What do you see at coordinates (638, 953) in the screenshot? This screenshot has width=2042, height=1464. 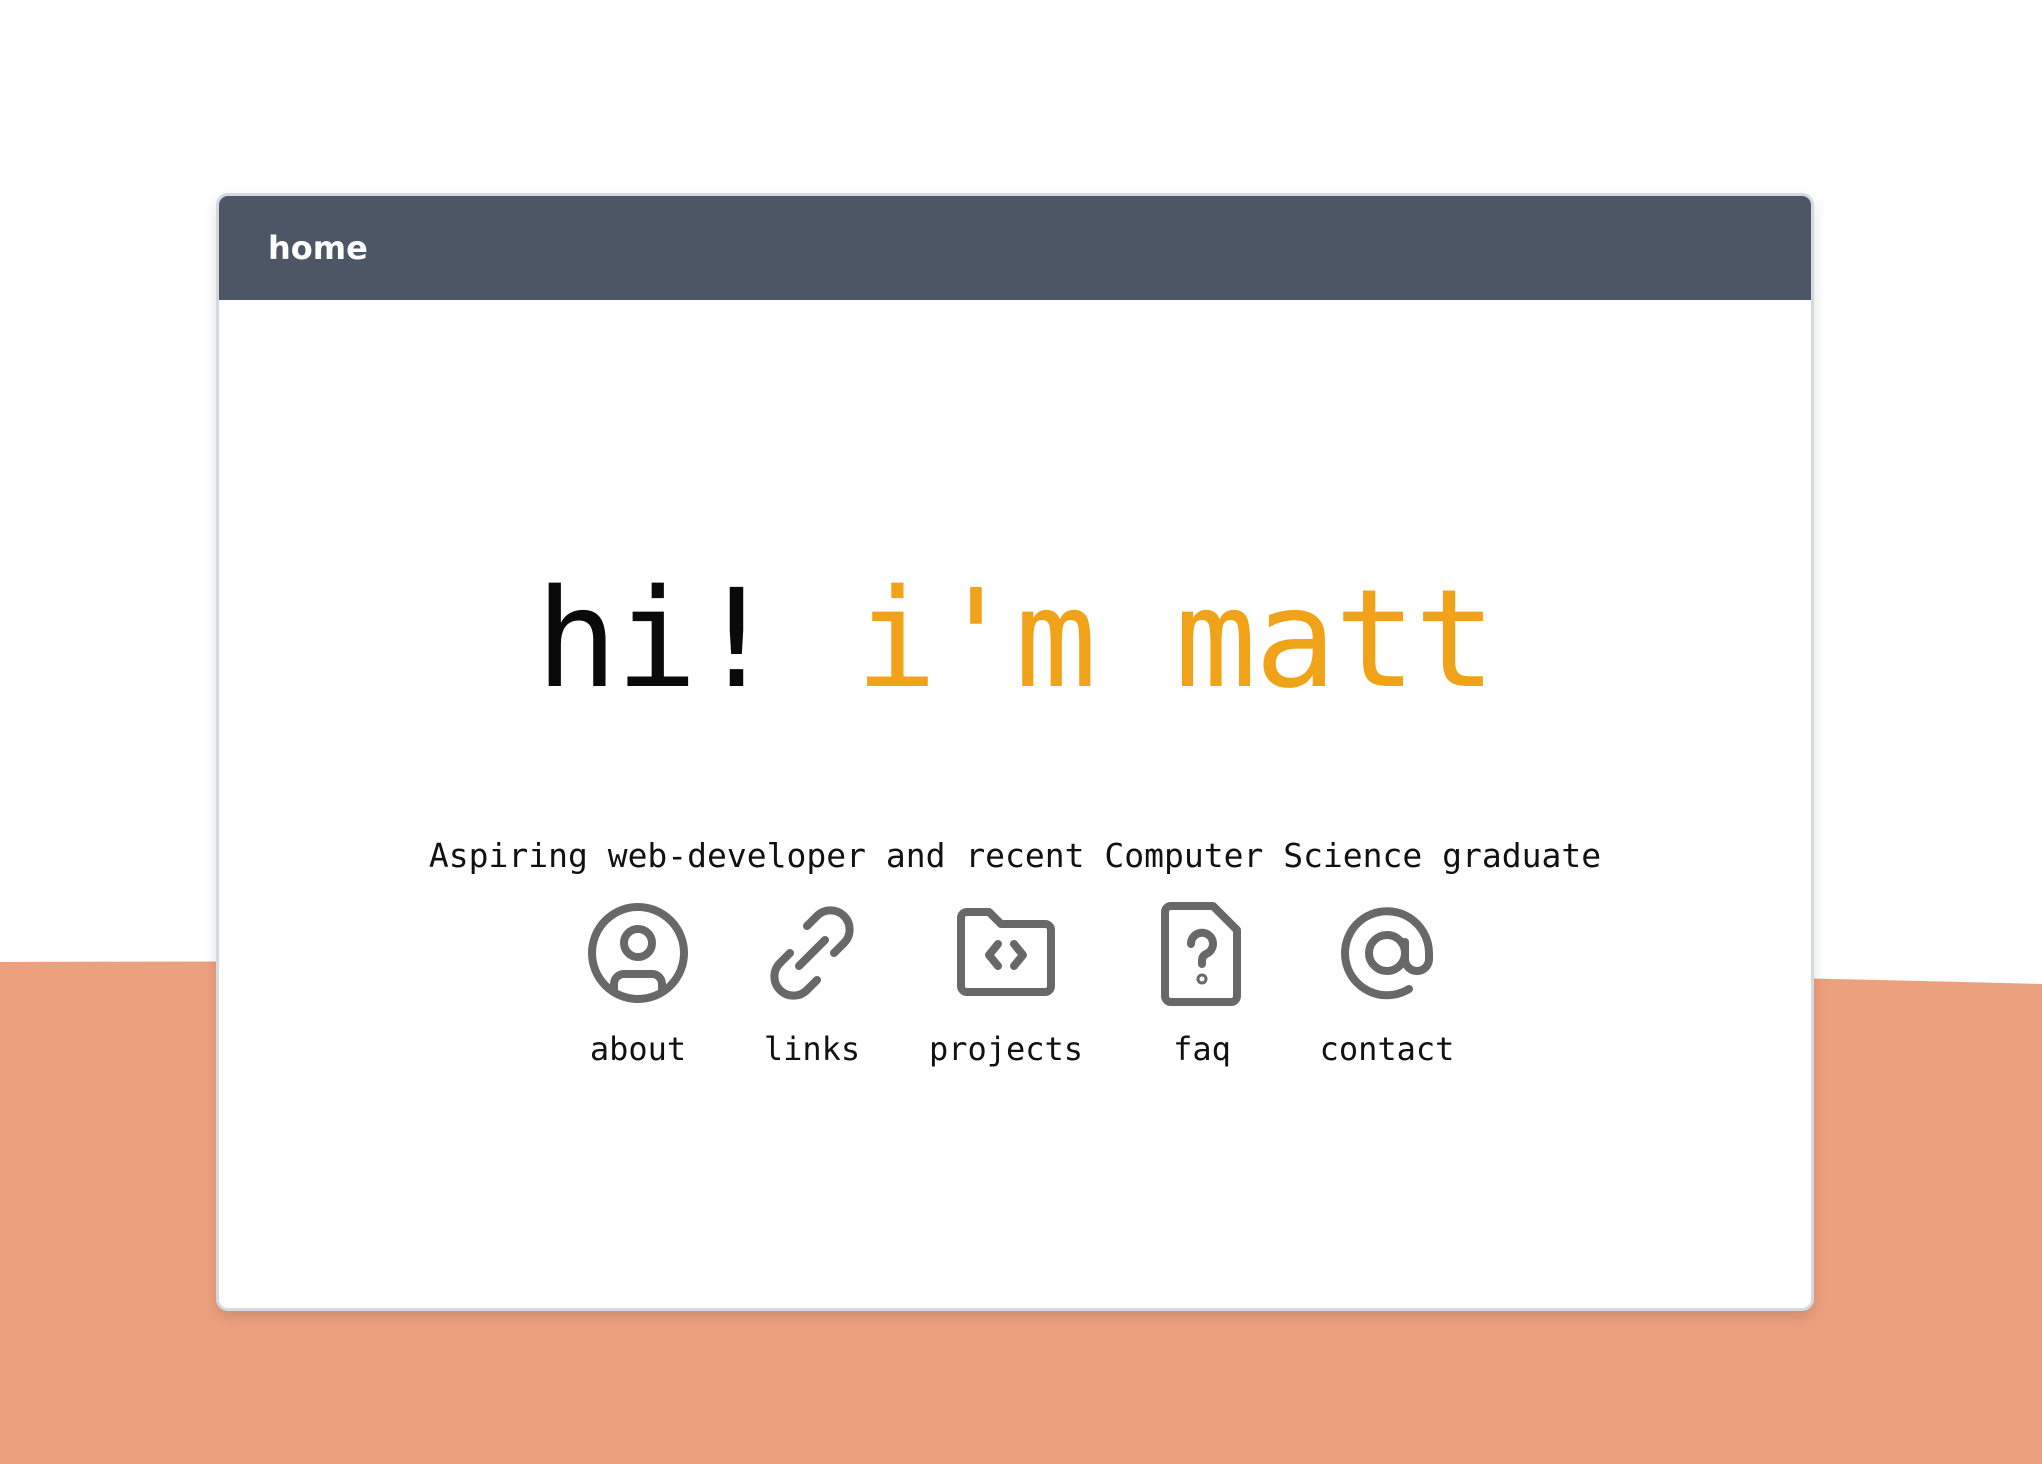 I see `user-circle-icon` at bounding box center [638, 953].